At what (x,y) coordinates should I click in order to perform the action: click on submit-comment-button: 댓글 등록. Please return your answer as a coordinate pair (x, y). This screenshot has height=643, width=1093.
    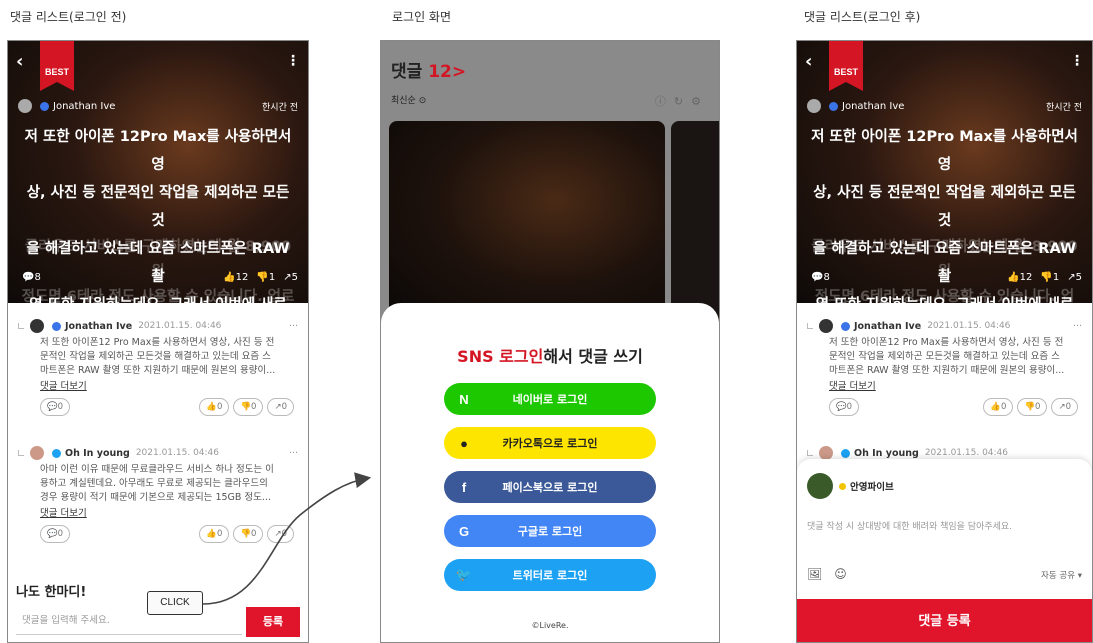
    Looking at the image, I should click on (944, 620).